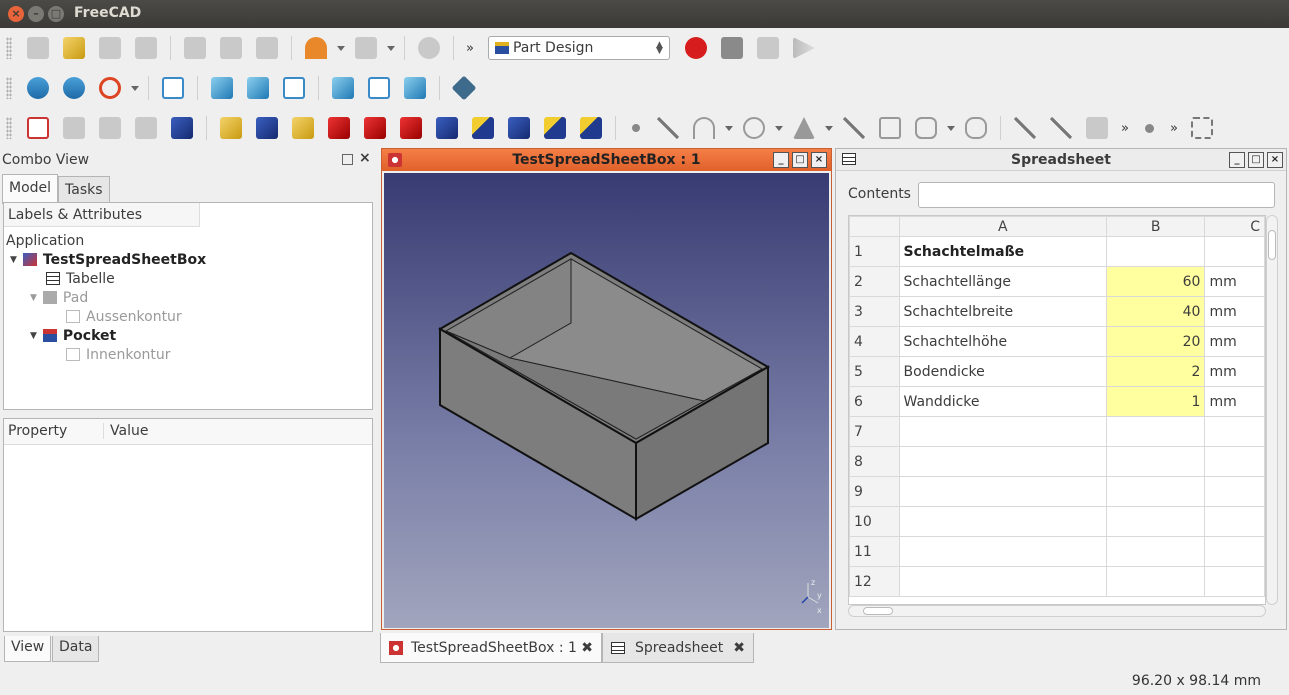 This screenshot has height=695, width=1289. What do you see at coordinates (102, 215) in the screenshot?
I see `tree-header: Labels & Attributes` at bounding box center [102, 215].